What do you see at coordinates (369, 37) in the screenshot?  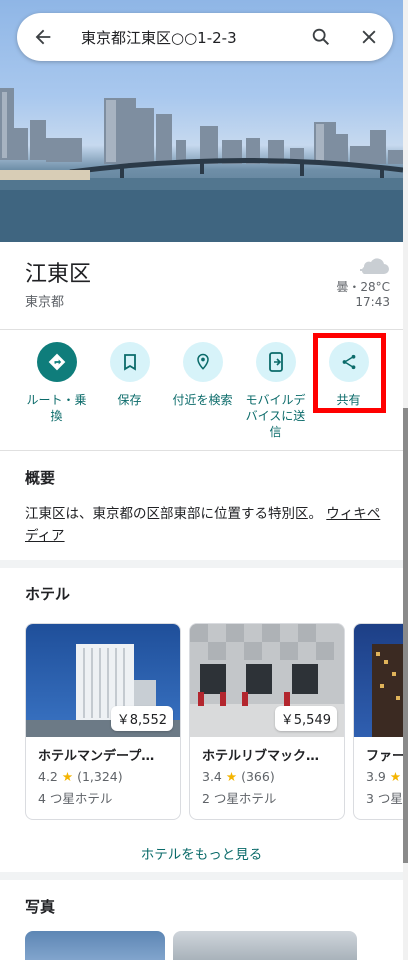 I see `close-icon` at bounding box center [369, 37].